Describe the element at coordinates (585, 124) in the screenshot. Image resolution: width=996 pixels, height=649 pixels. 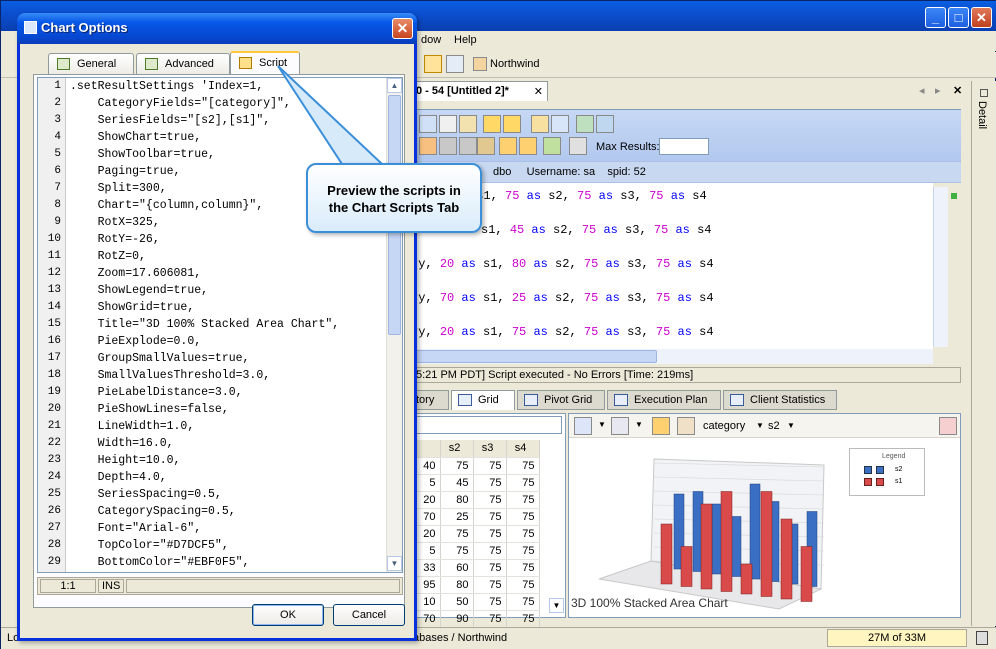
I see `refresh-icon` at that location.